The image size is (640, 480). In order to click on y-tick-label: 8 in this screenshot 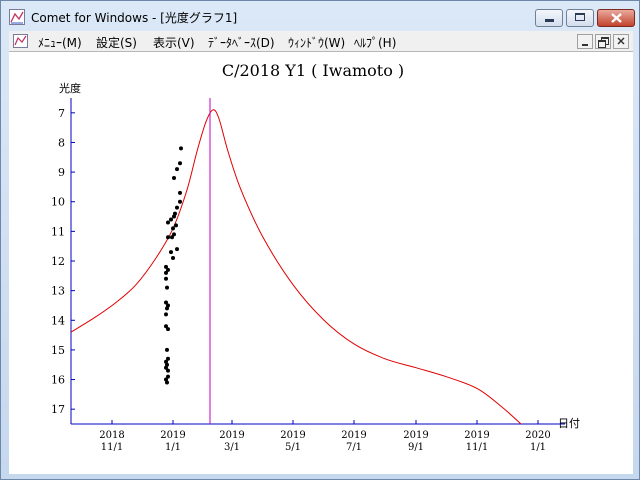, I will do `click(61, 142)`.